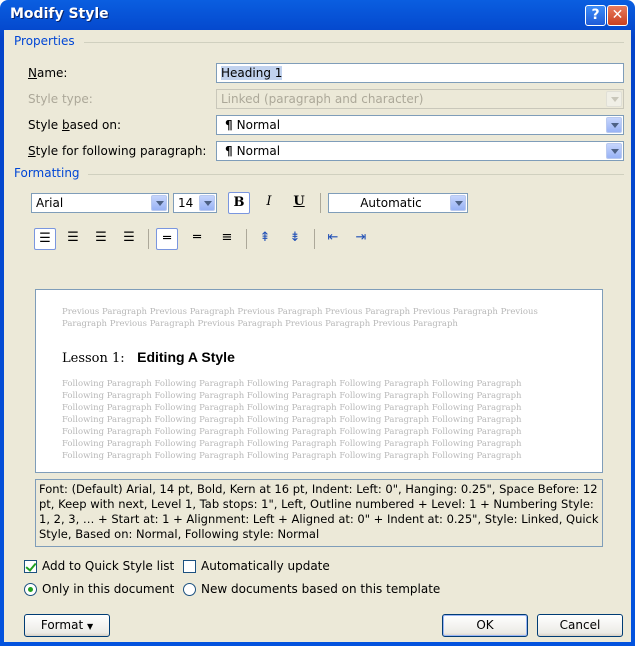 The image size is (635, 646). Describe the element at coordinates (59, 14) in the screenshot. I see `dialog-title: Modify Style` at that location.